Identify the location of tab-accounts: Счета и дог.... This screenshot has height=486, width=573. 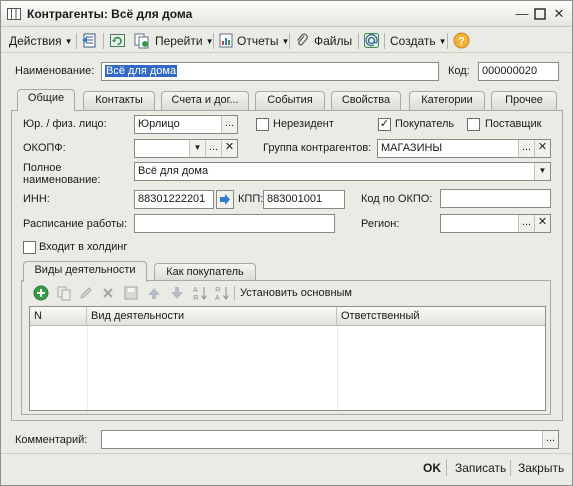
(205, 100).